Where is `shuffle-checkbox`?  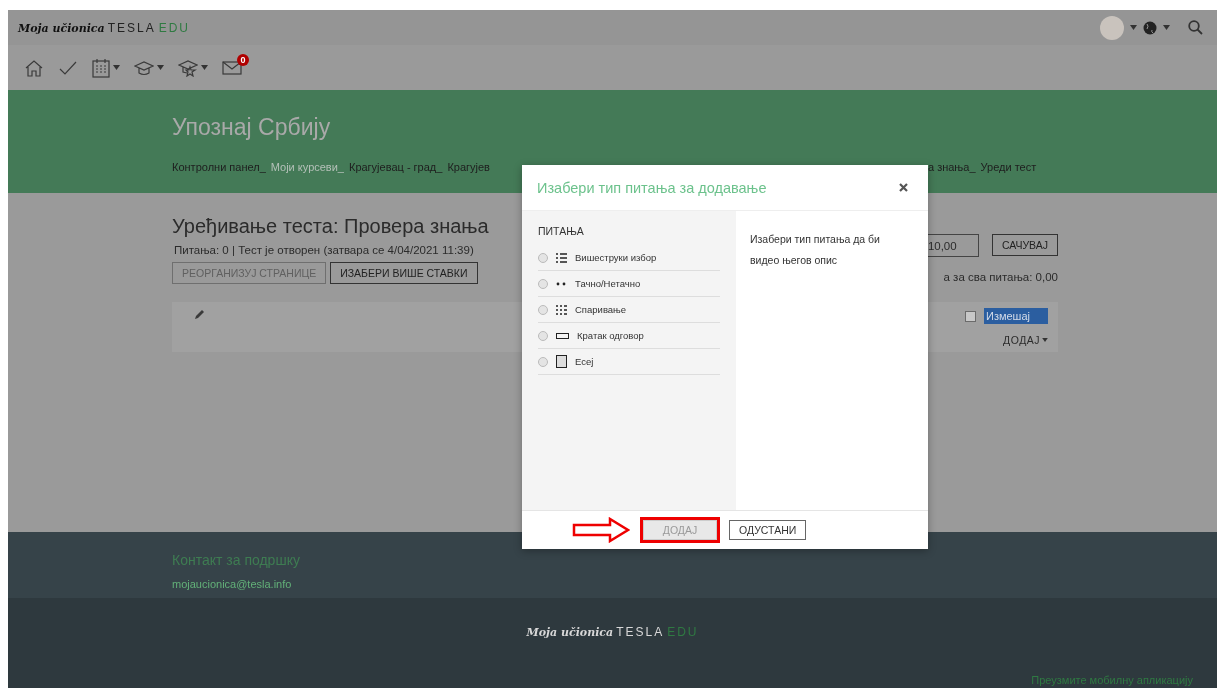 shuffle-checkbox is located at coordinates (970, 316).